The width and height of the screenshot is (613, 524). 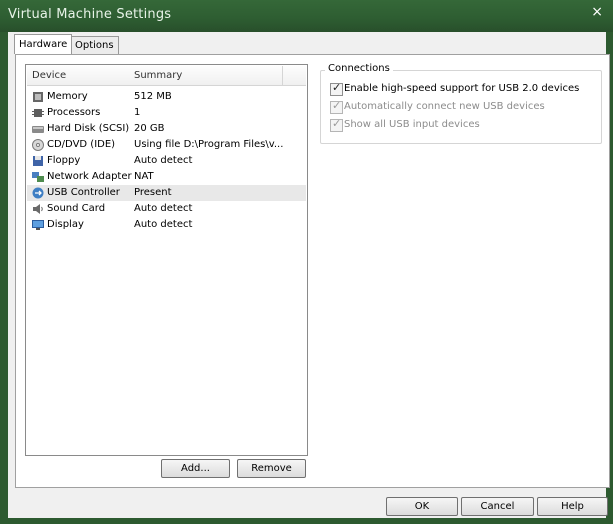 I want to click on title-bar: Virtual Machine Settings ×, so click(x=306, y=16).